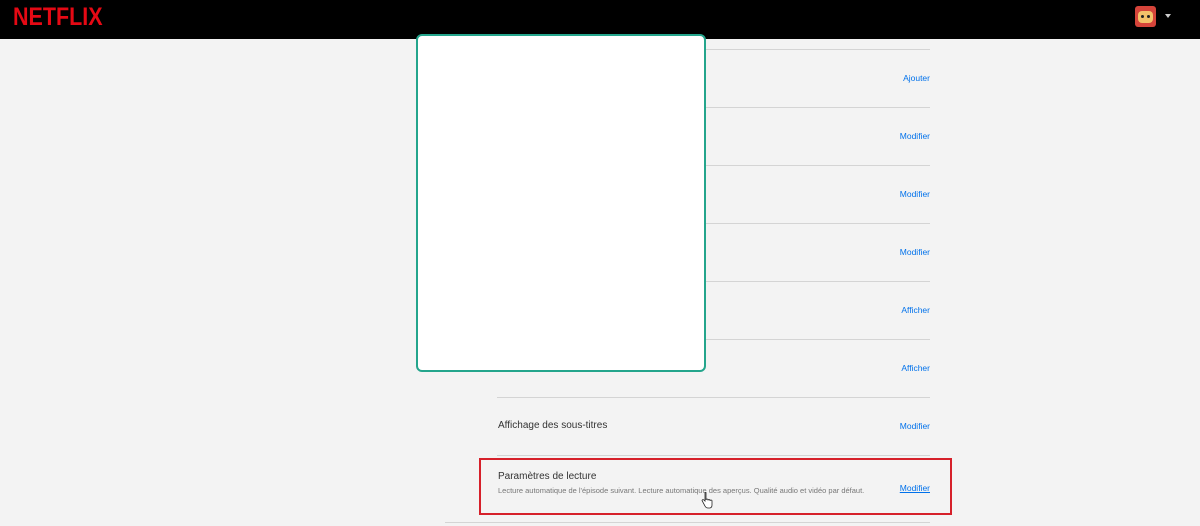  I want to click on divider, so click(687, 522).